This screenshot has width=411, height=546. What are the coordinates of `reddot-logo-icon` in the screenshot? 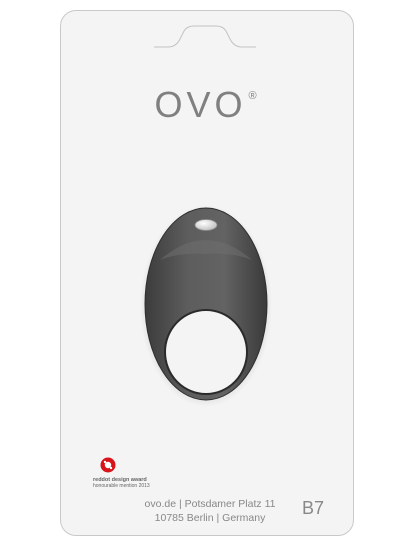 It's located at (108, 465).